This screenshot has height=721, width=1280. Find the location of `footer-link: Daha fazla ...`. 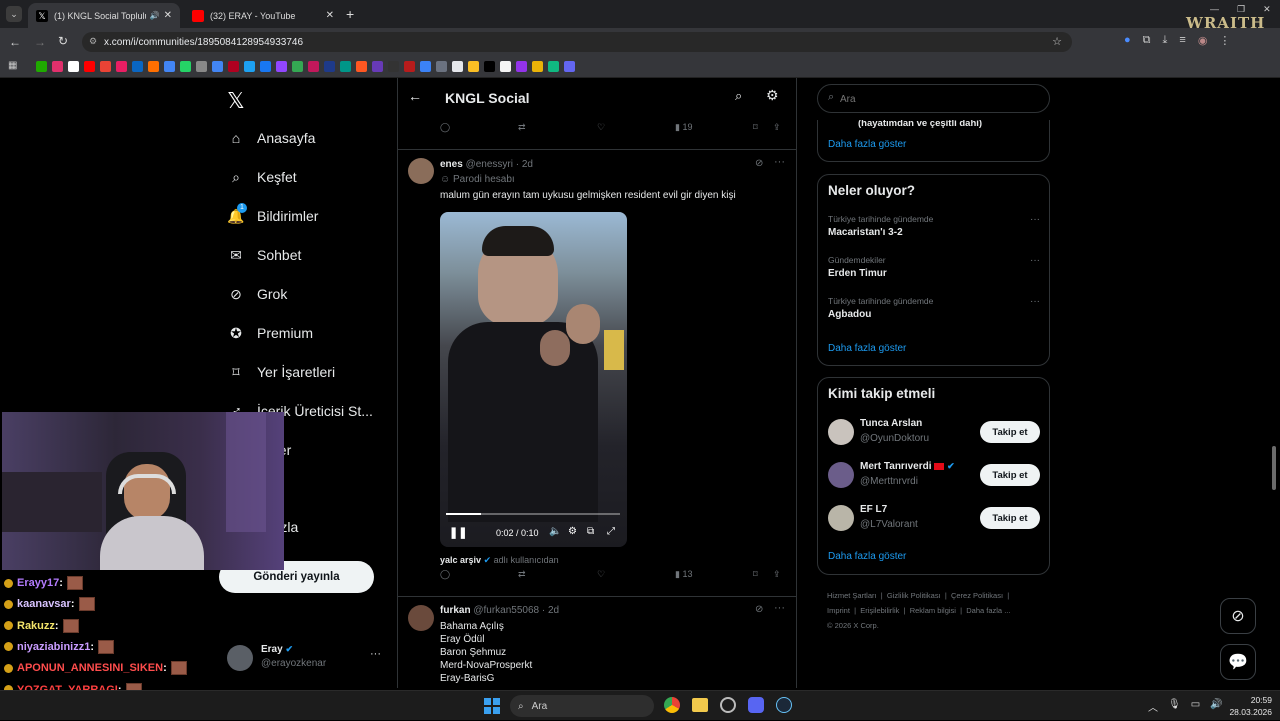

footer-link: Daha fazla ... is located at coordinates (988, 610).